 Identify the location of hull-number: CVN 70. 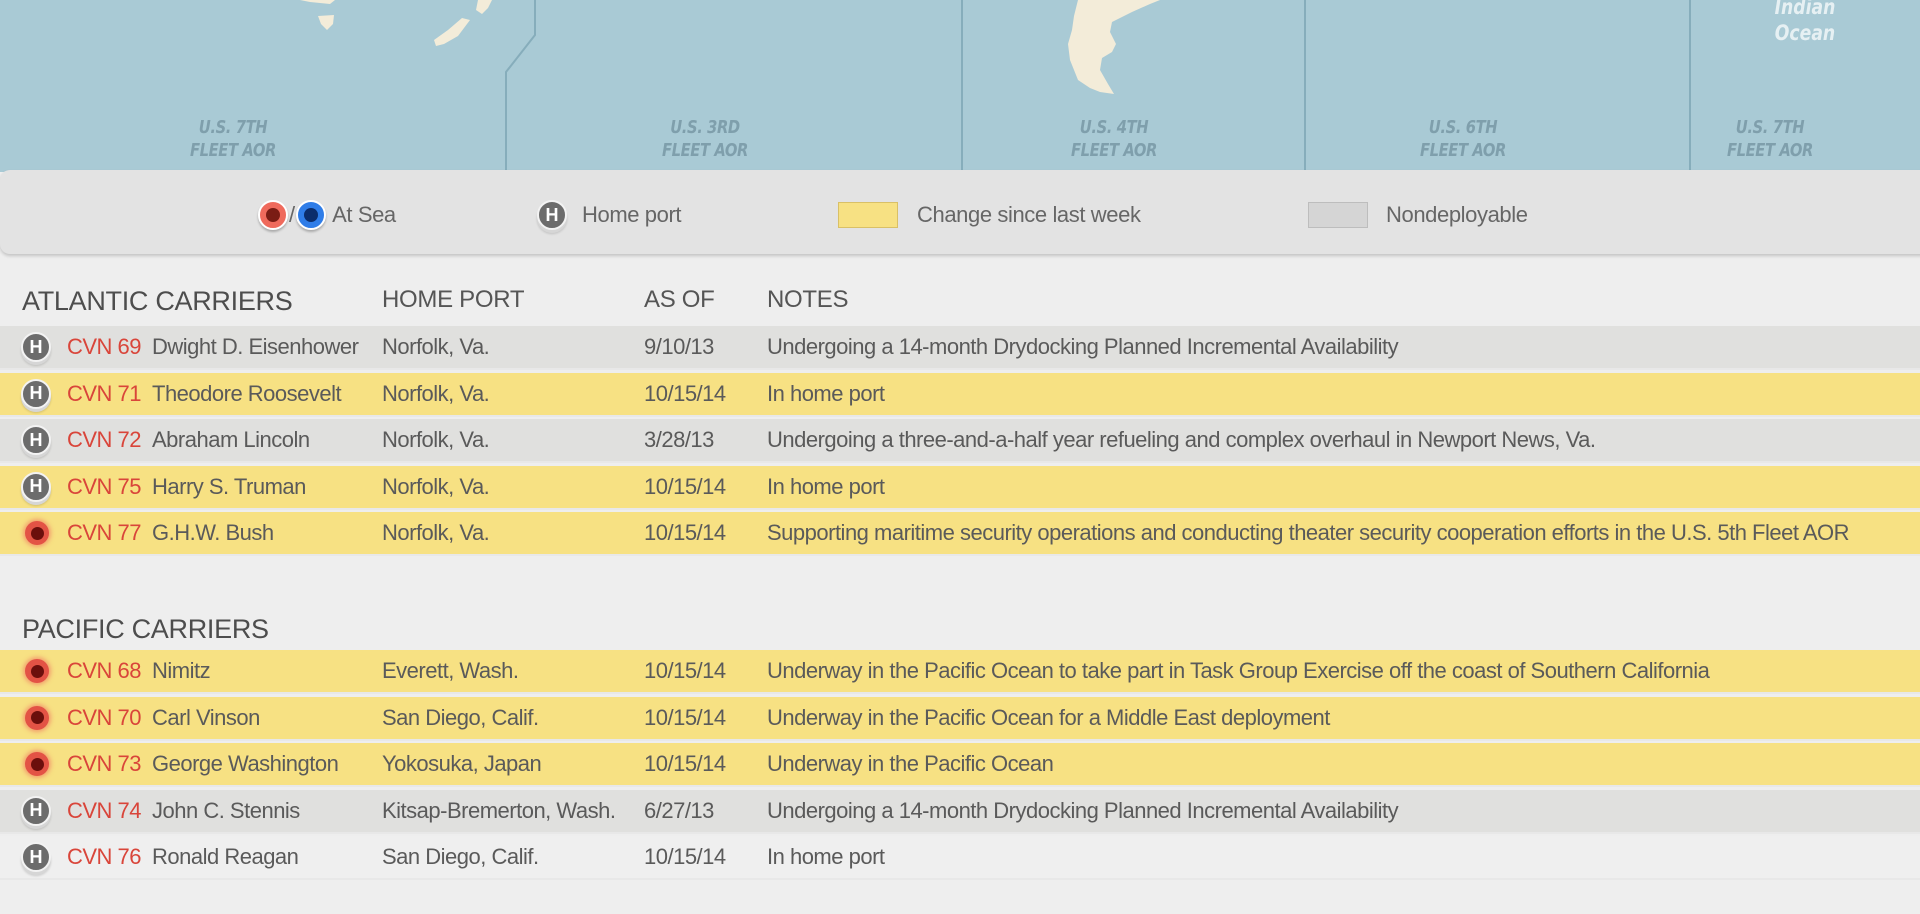
(104, 717).